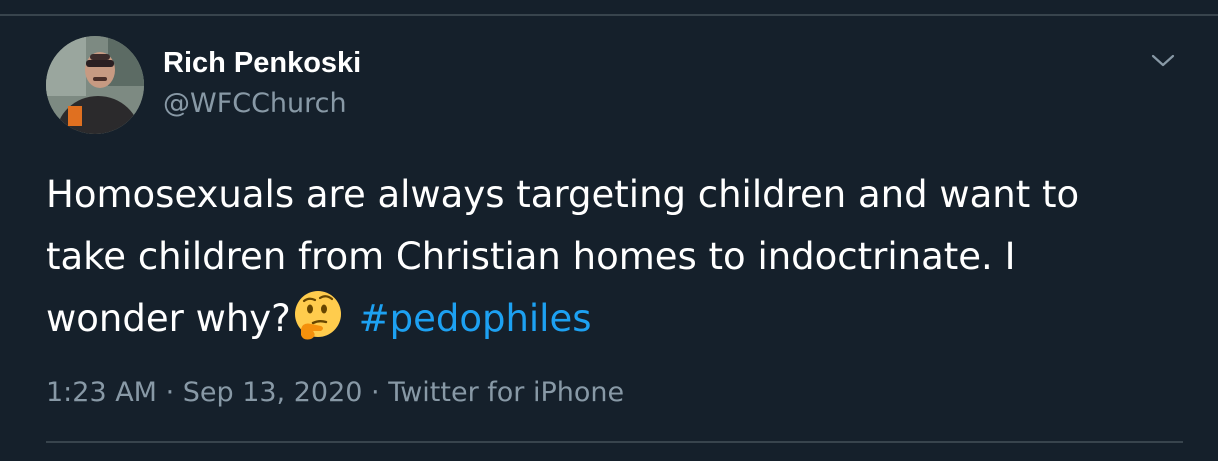 This screenshot has height=461, width=1218. I want to click on chevron-down-icon, so click(1163, 60).